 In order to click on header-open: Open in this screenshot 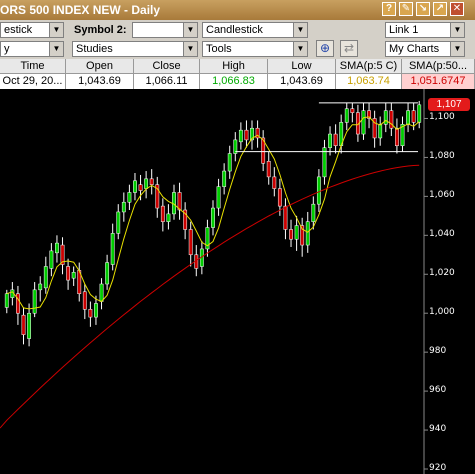, I will do `click(100, 66)`.